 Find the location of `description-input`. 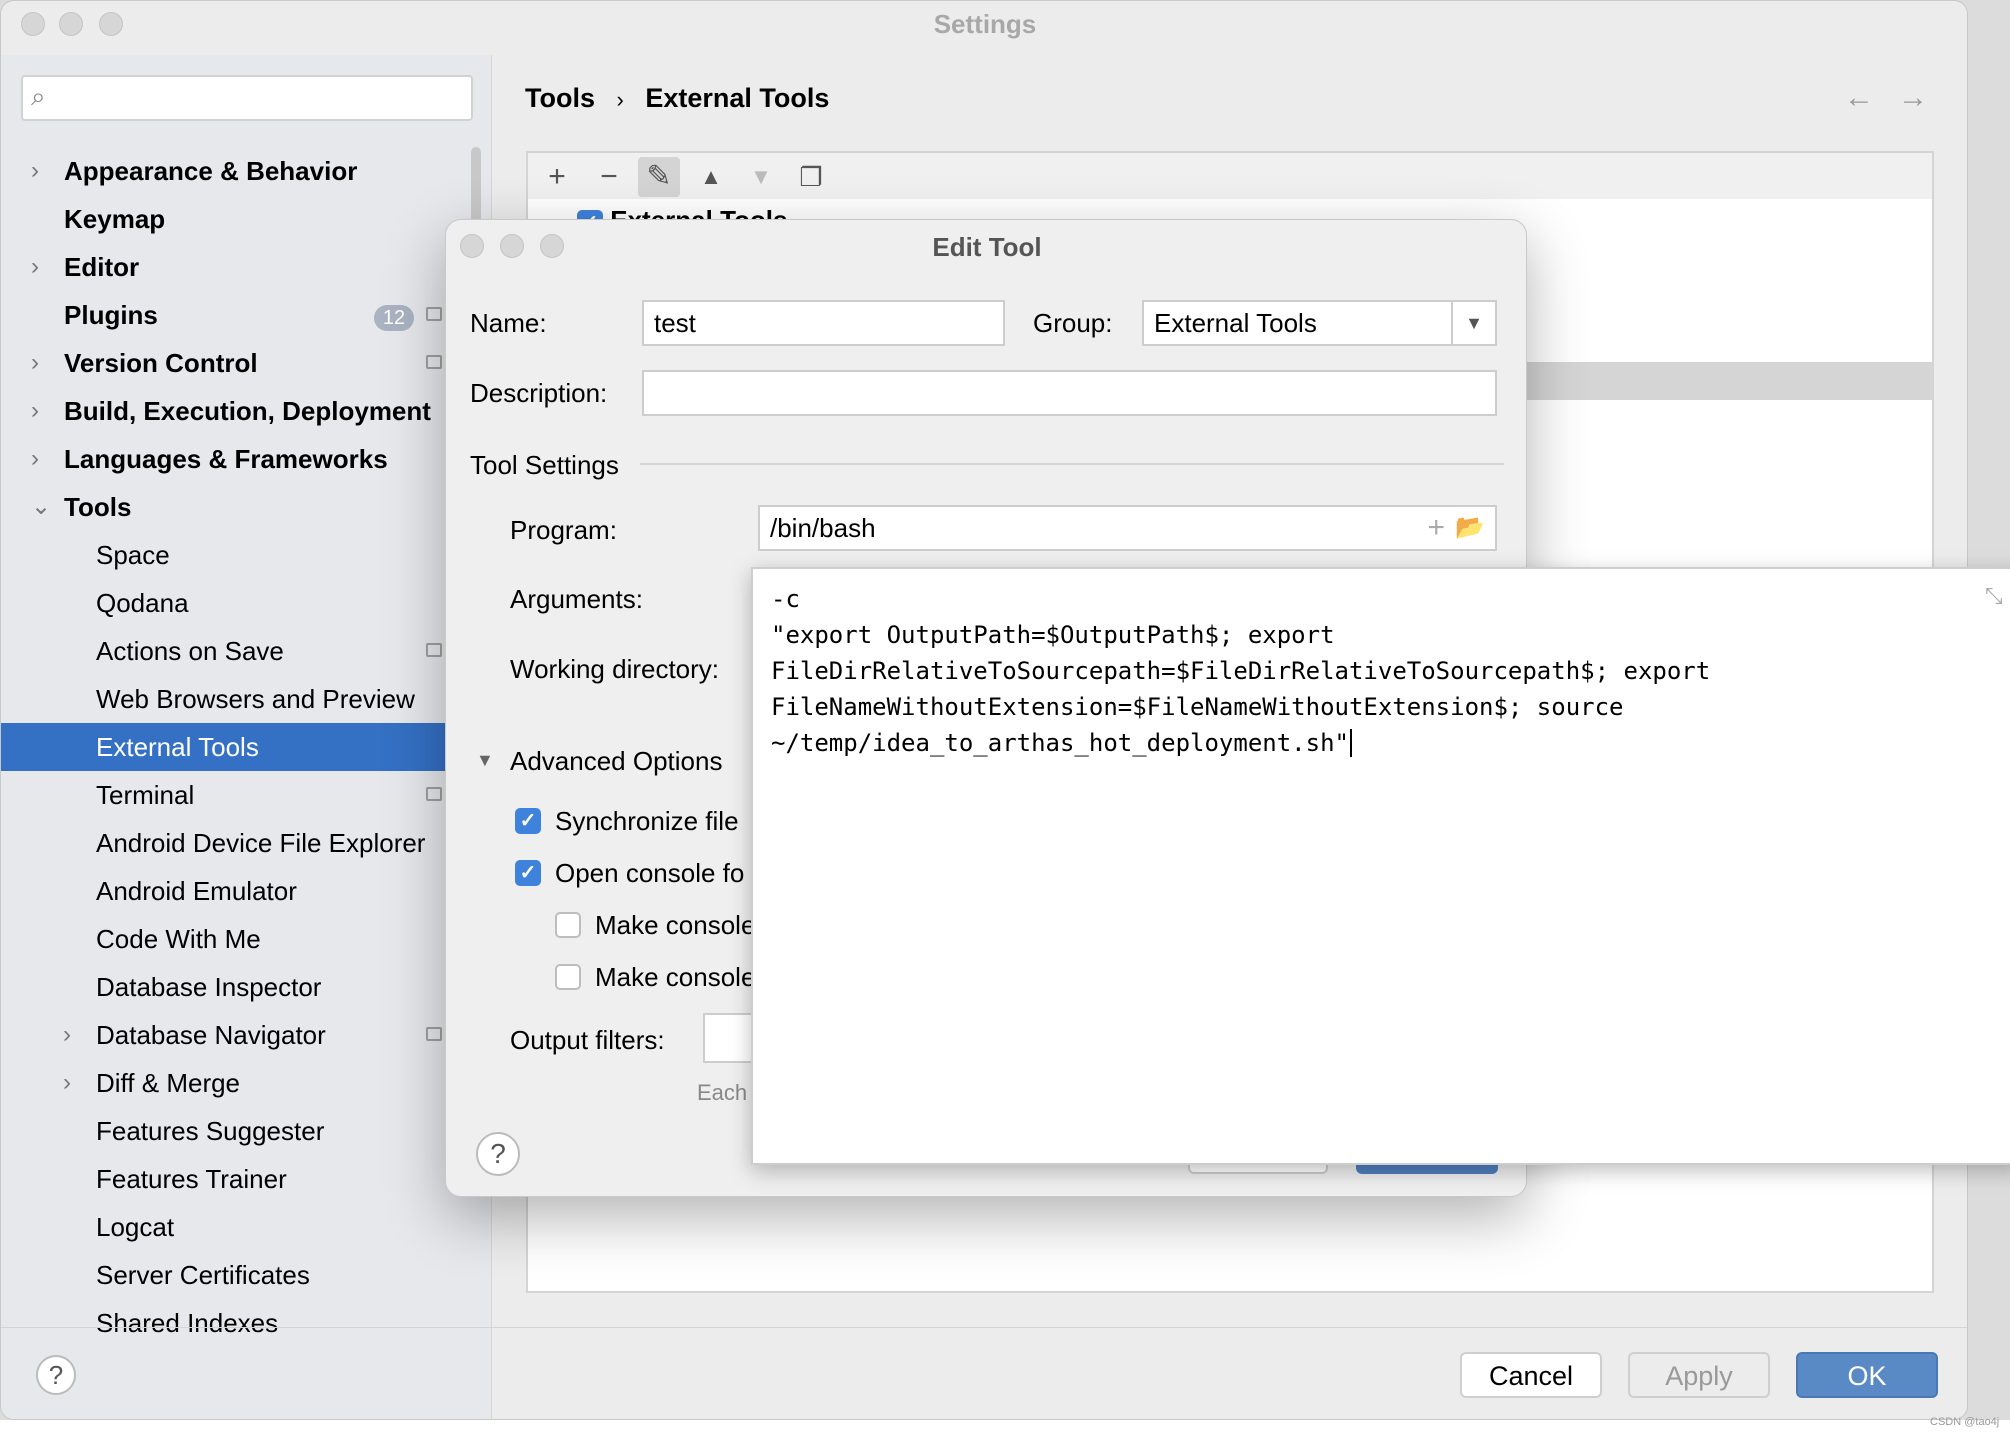

description-input is located at coordinates (1069, 393).